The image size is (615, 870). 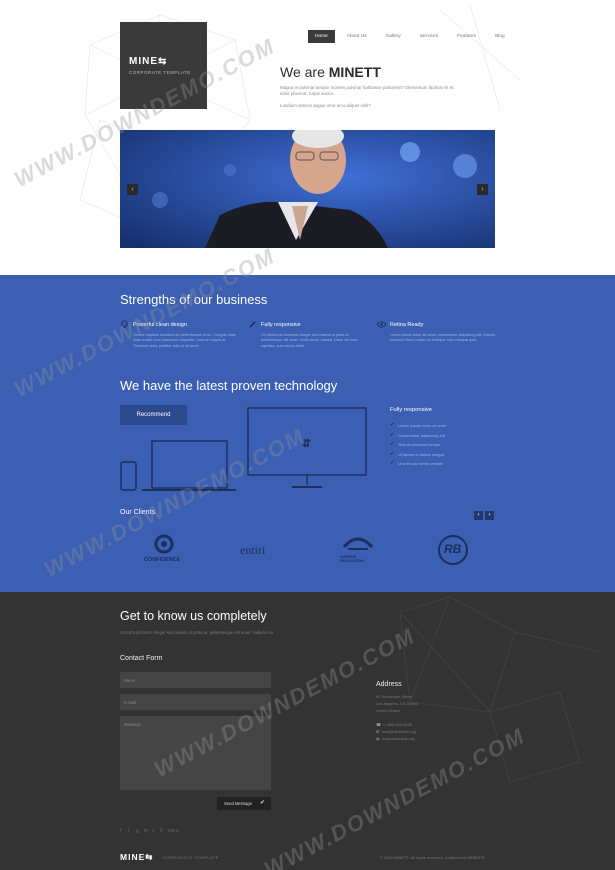 I want to click on nav-about-us: About Us, so click(x=357, y=36).